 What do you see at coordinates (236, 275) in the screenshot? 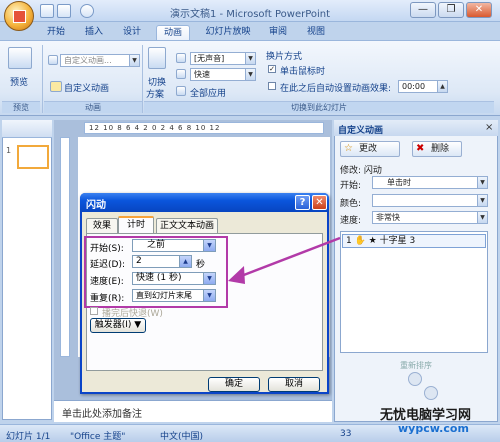
I see `arrow-head-icon` at bounding box center [236, 275].